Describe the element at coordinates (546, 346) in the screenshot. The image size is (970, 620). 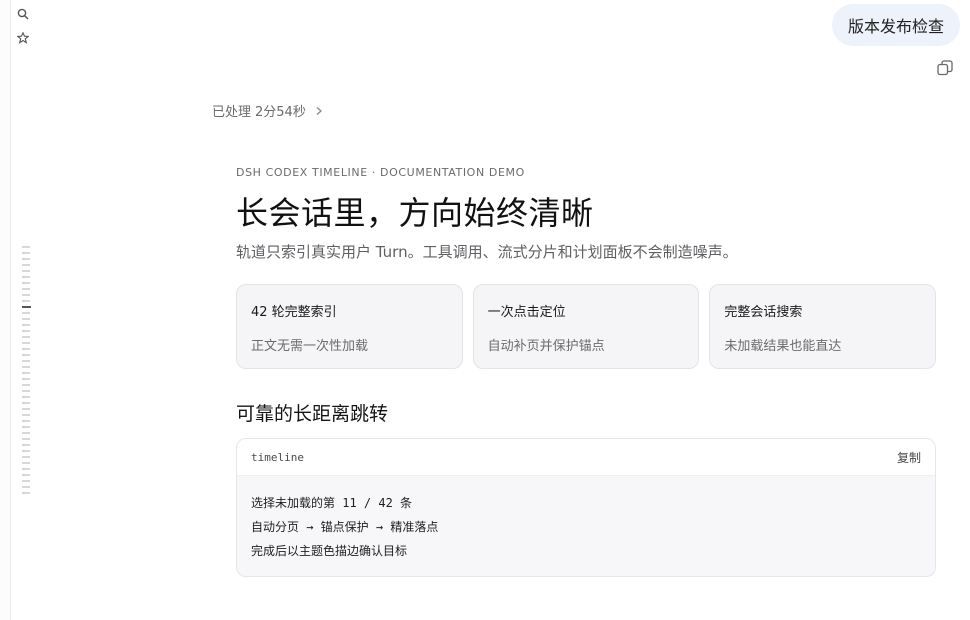
I see `feature-card-desc: 自动补页并保护锚点` at that location.